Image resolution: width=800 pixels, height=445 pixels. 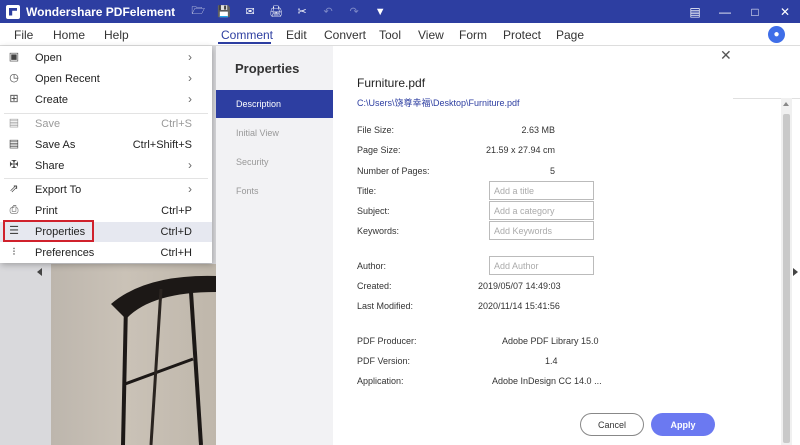 What do you see at coordinates (23, 35) in the screenshot?
I see `menu-file: File` at bounding box center [23, 35].